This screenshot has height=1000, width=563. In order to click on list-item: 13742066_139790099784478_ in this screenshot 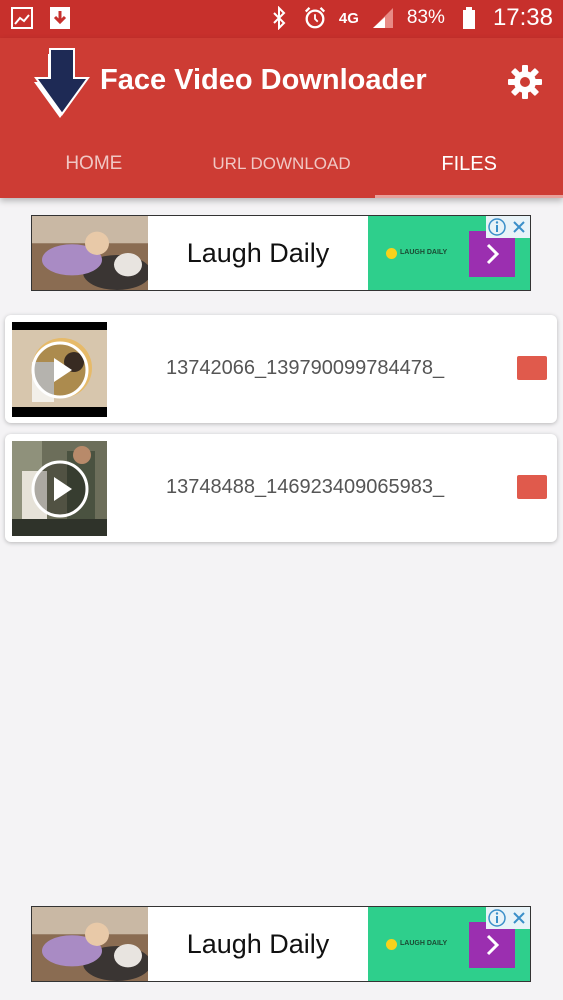, I will do `click(281, 369)`.